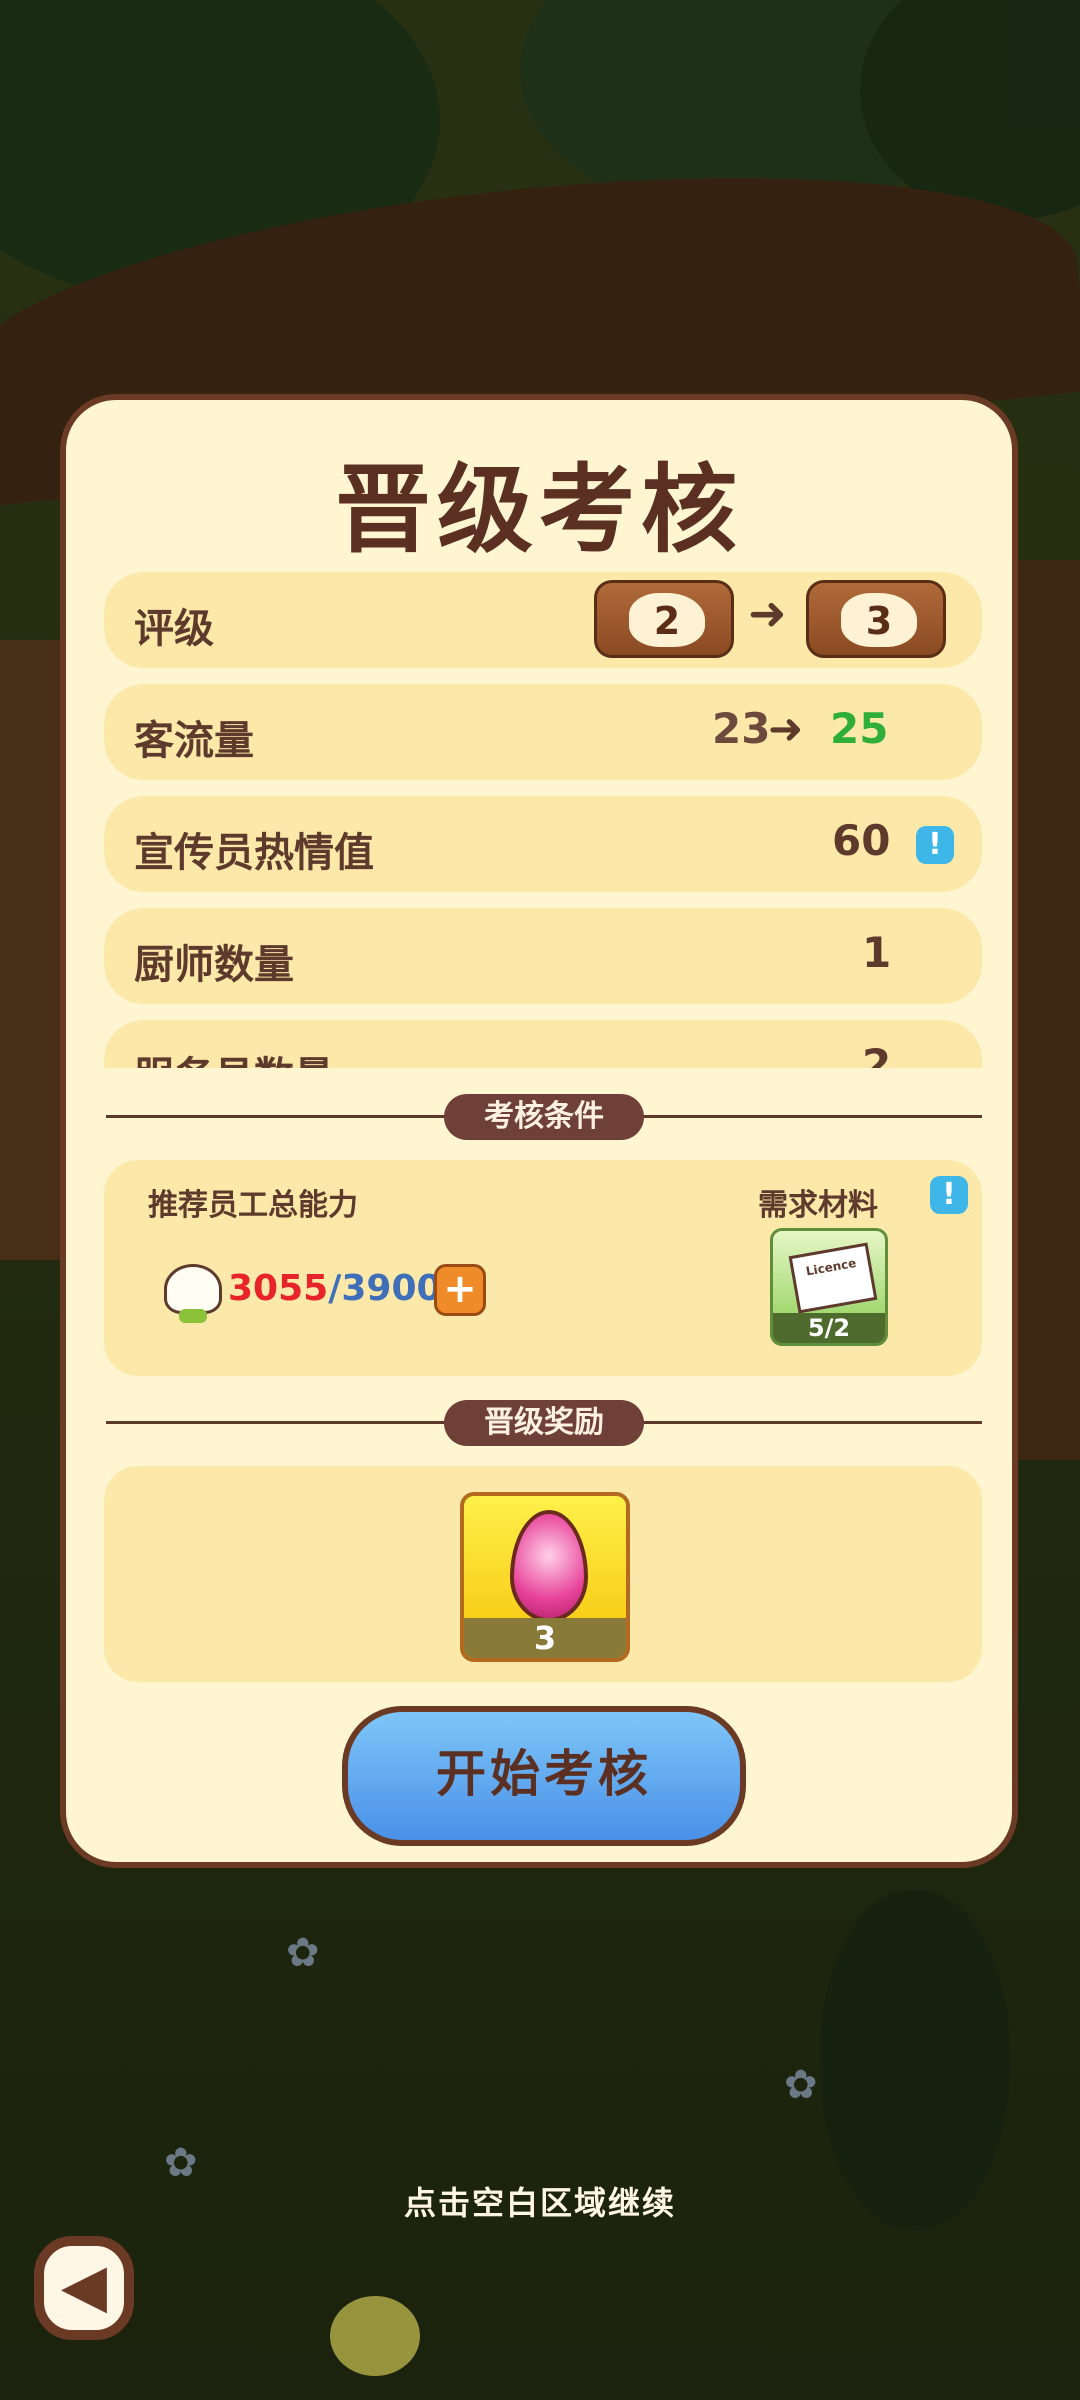  I want to click on rating-to-badge: 3, so click(876, 619).